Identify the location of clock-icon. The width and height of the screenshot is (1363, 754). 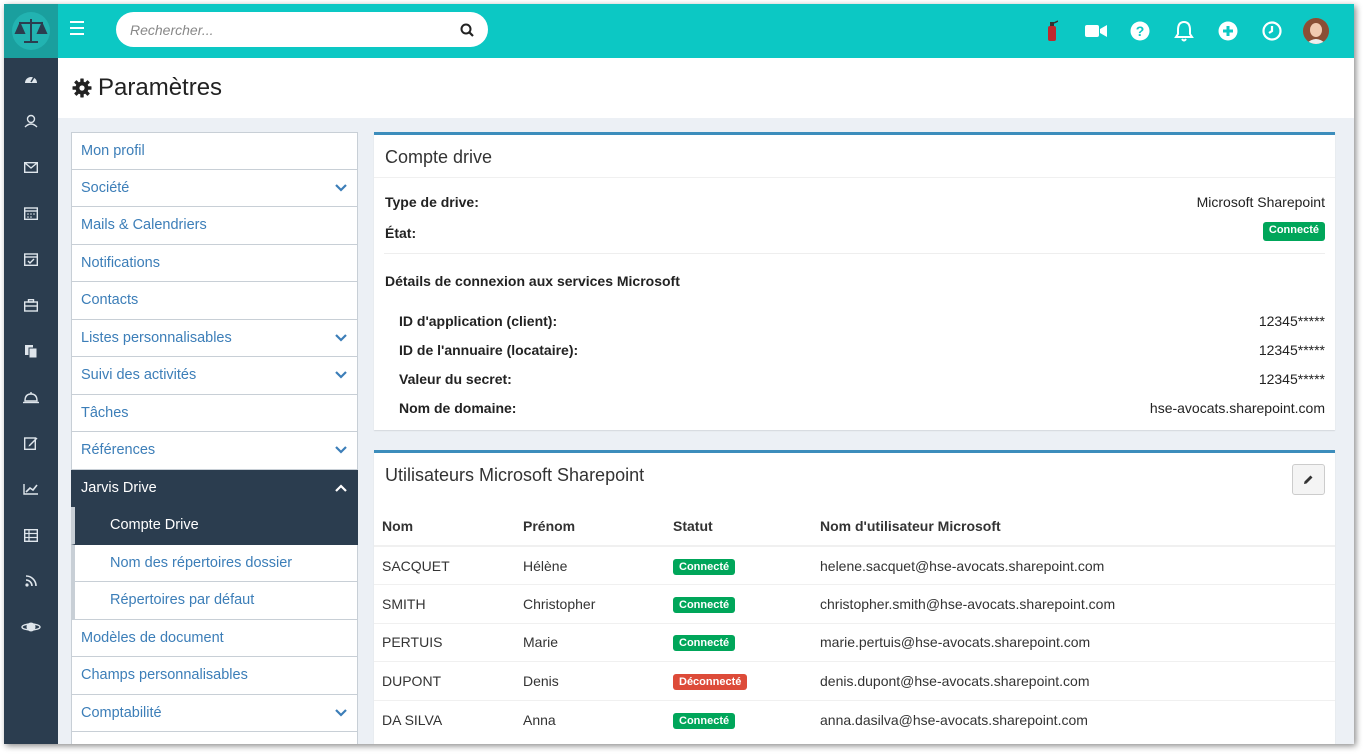
(1272, 31).